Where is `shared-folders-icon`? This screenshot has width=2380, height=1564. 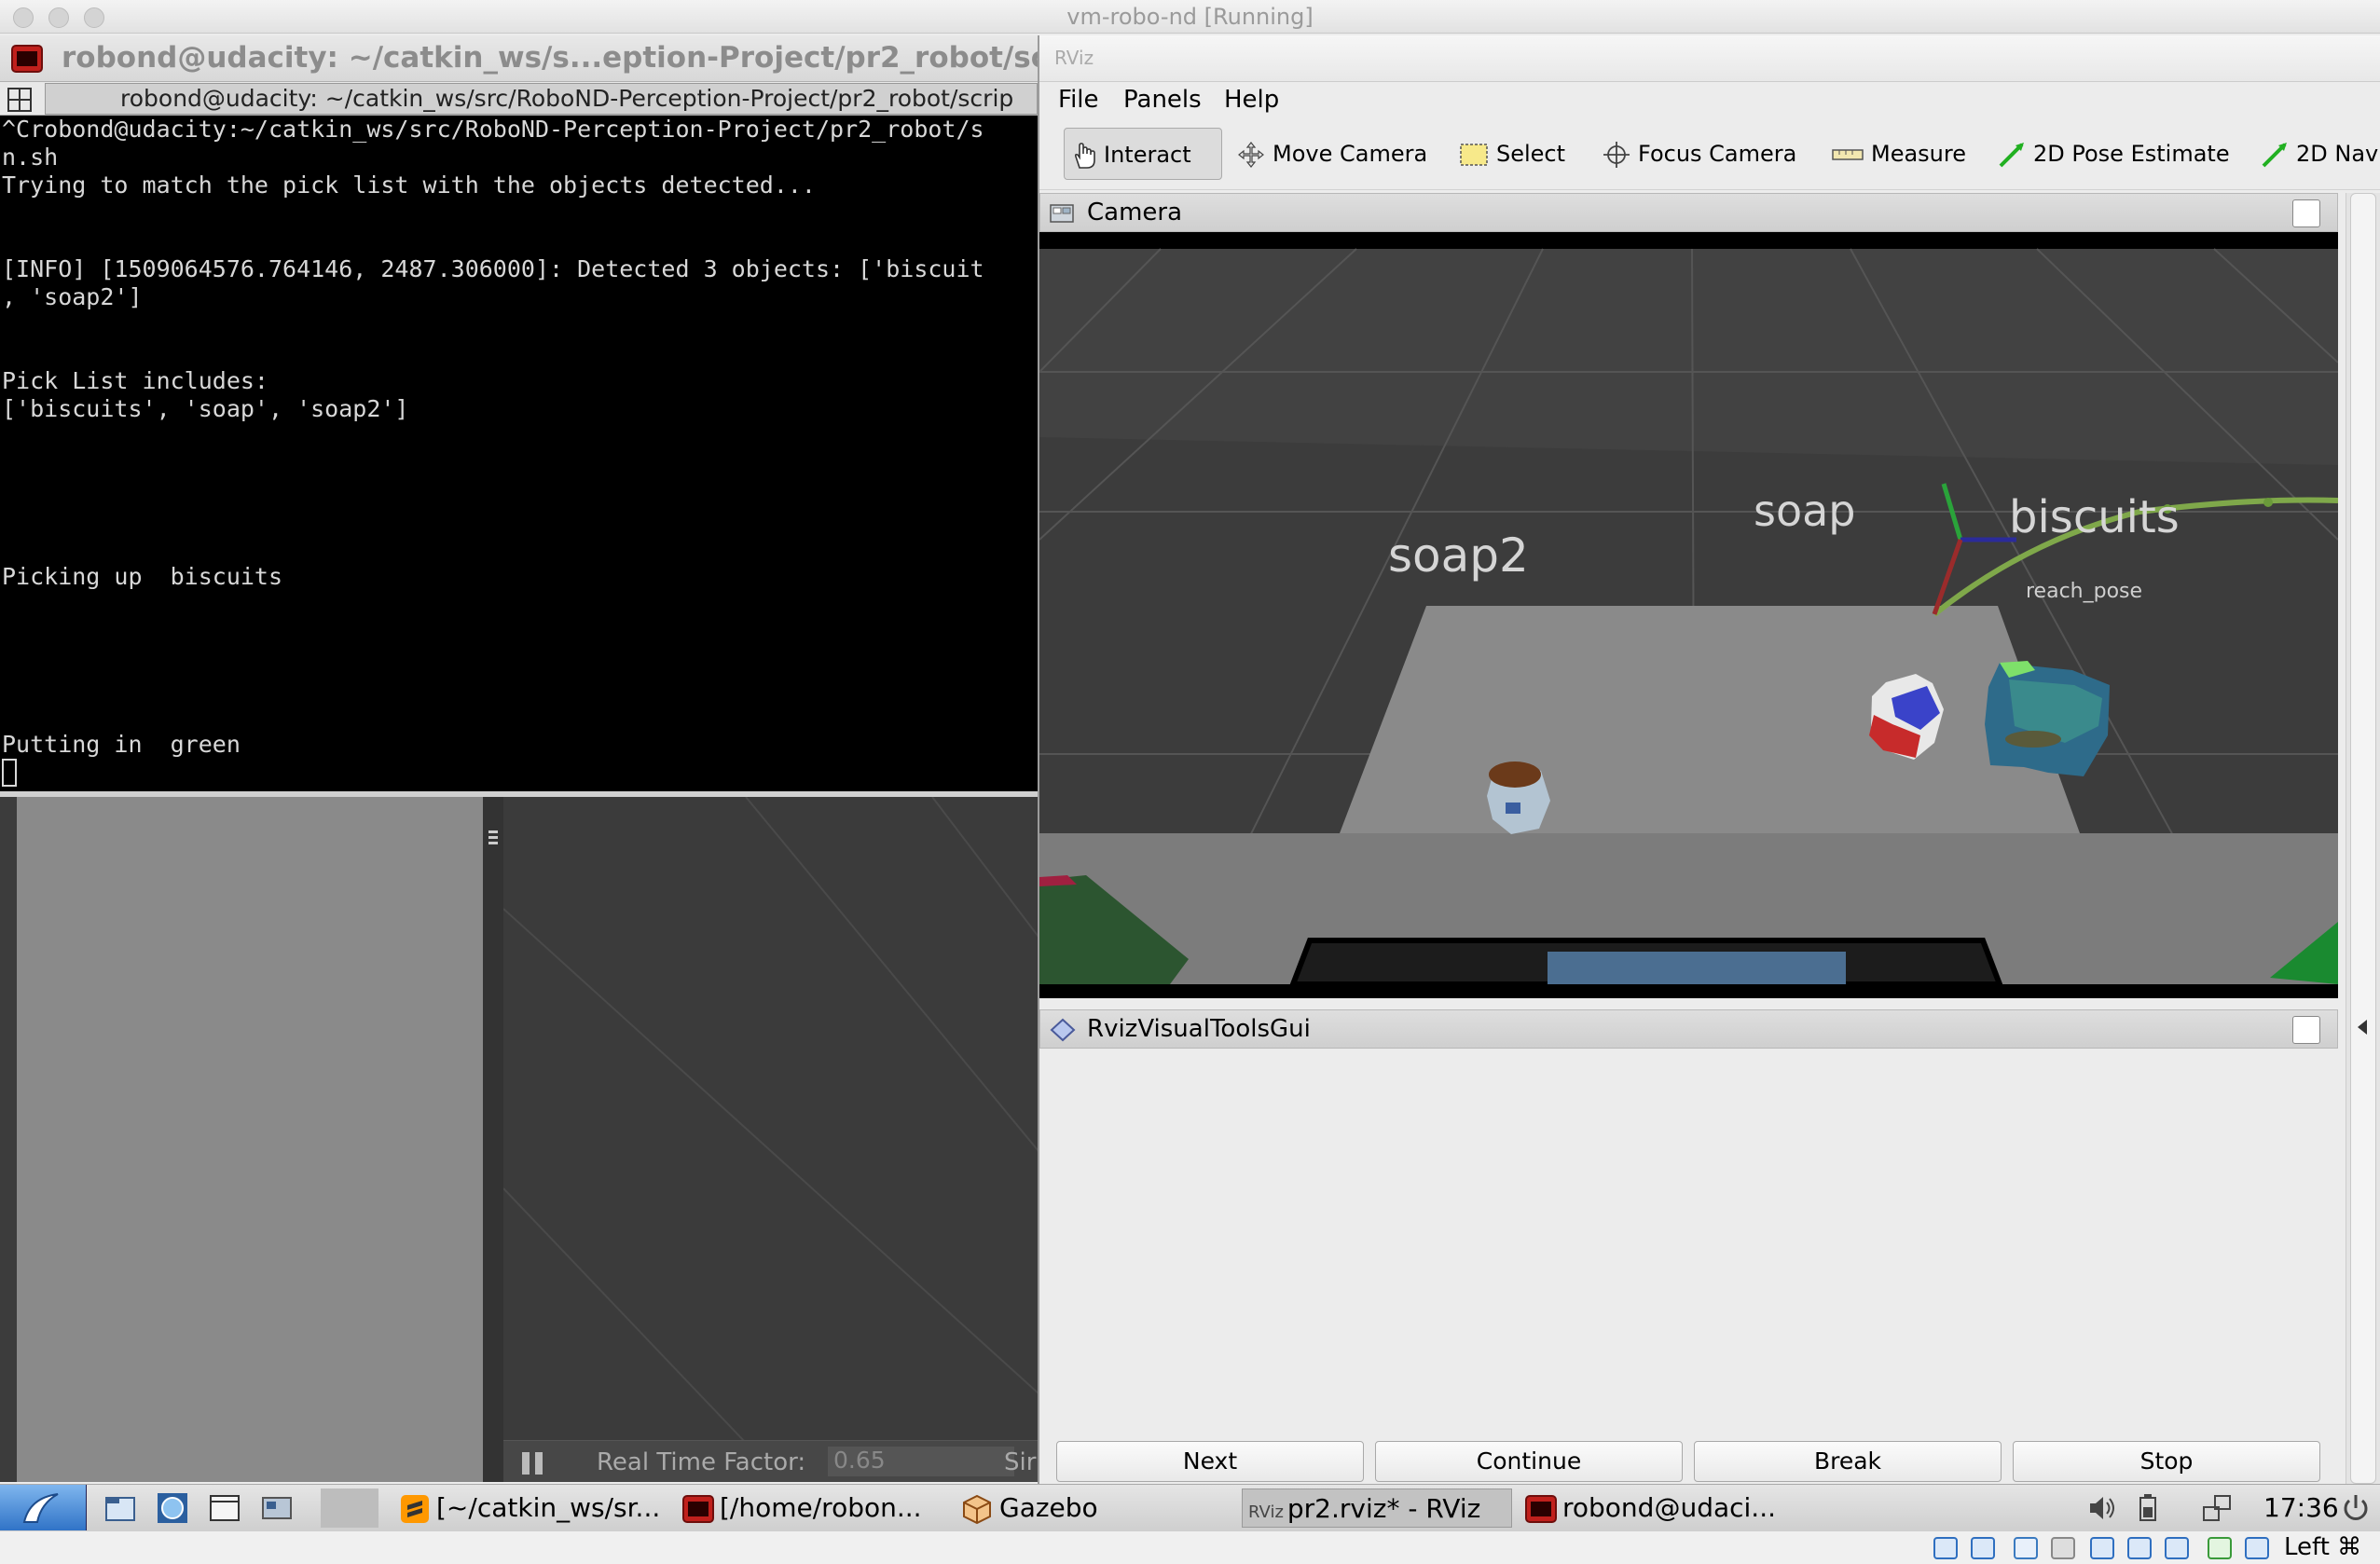
shared-folders-icon is located at coordinates (2139, 1548).